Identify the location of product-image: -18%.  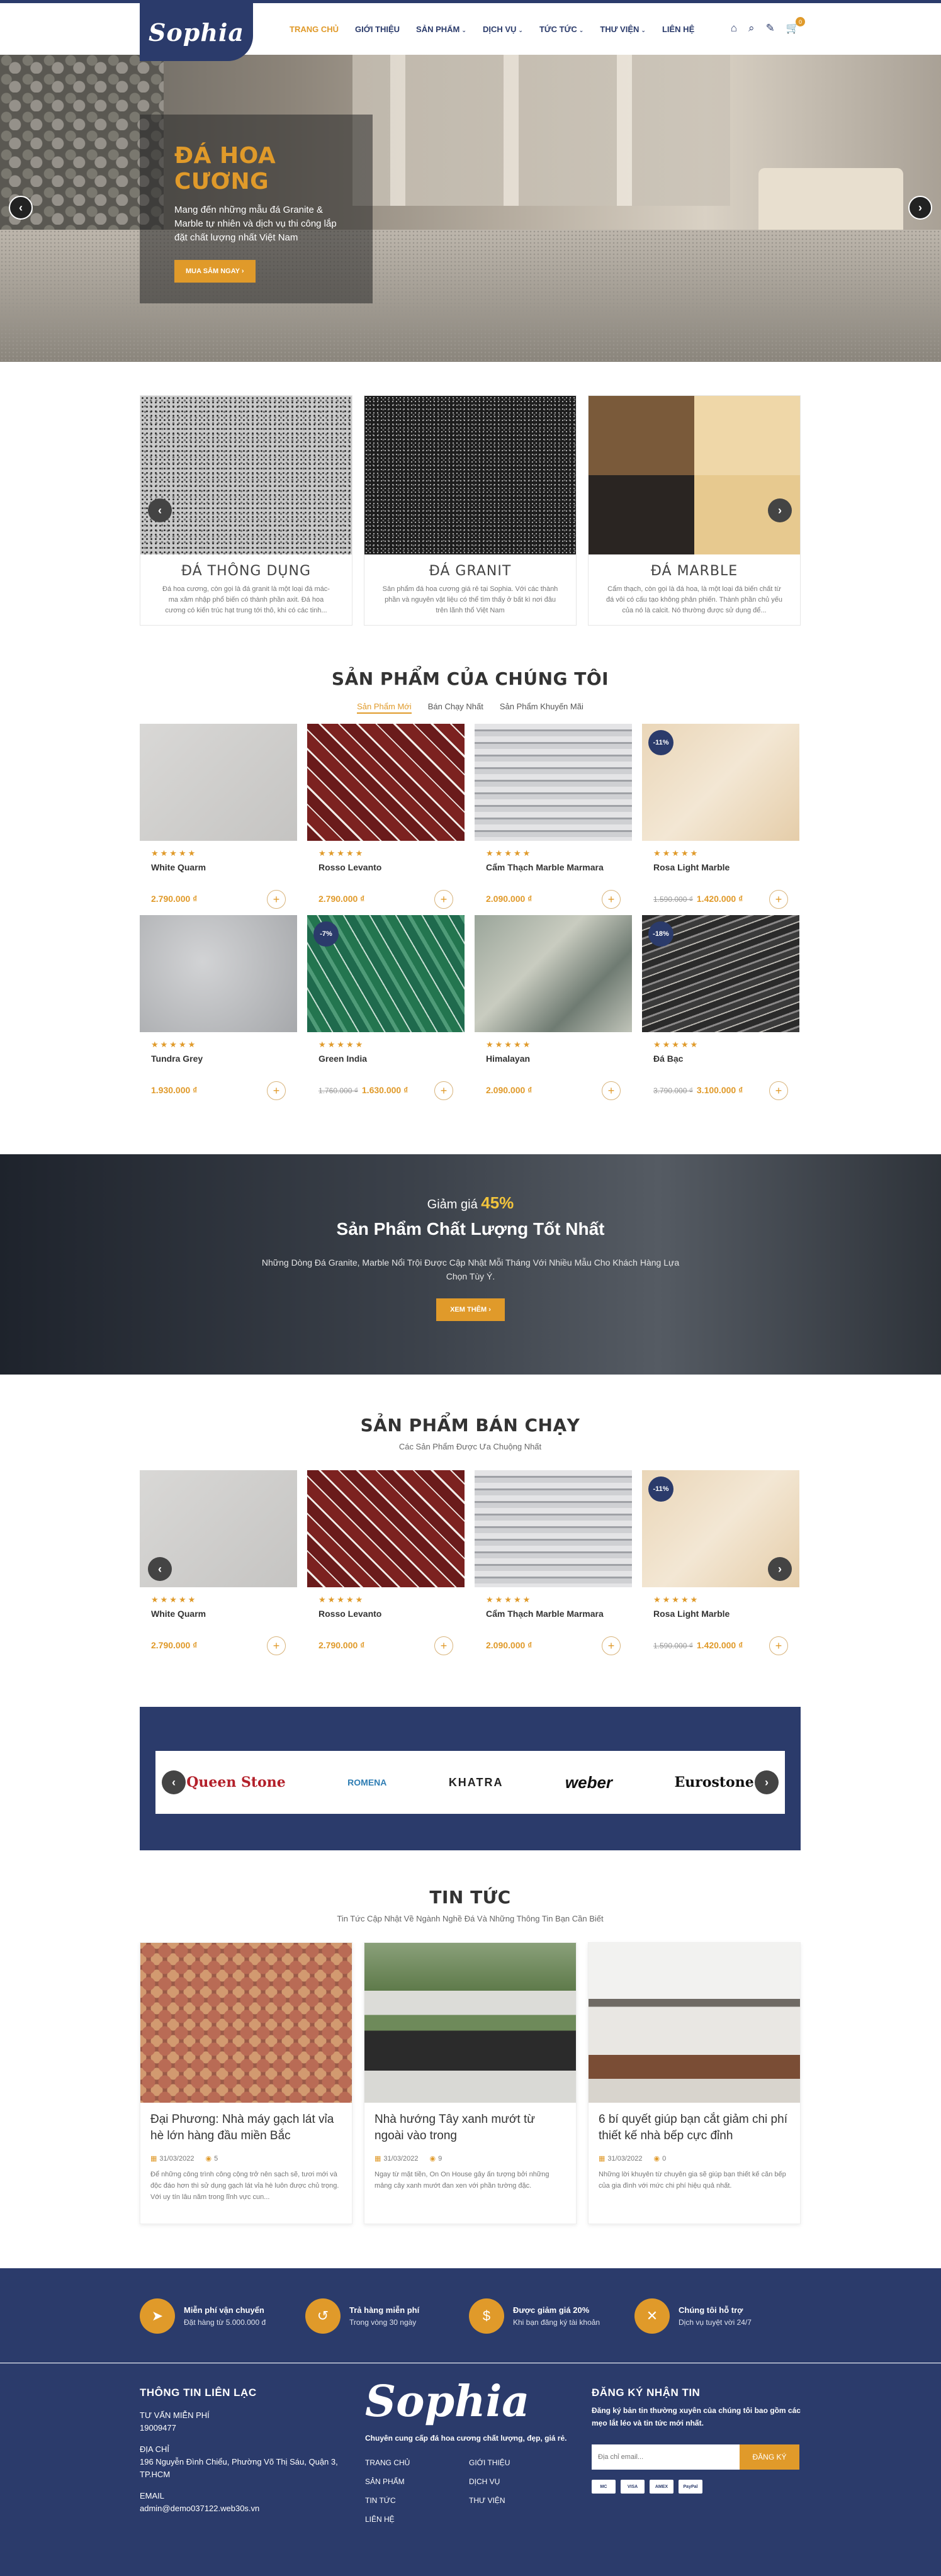
(720, 973).